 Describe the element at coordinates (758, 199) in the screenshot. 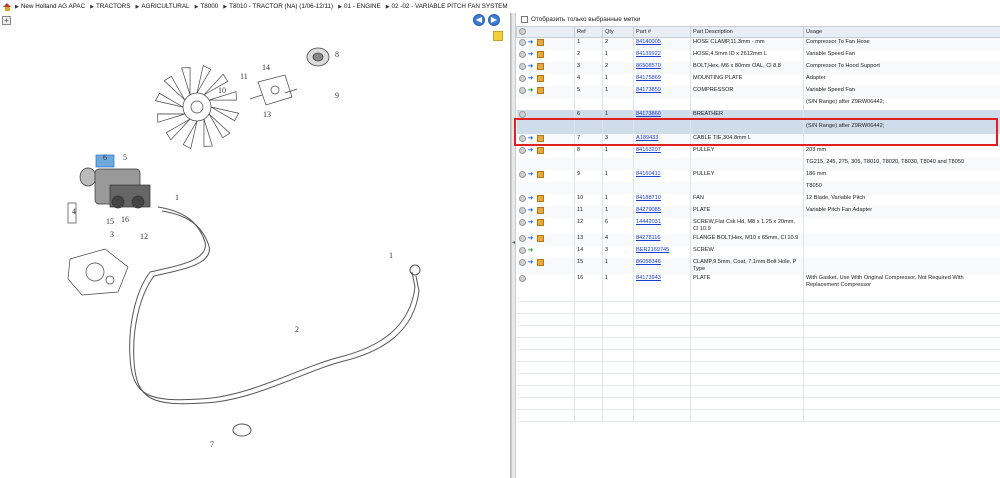

I see `table-row: ➜ 10 1 84188710 FAN 12 Blade, Variable Pitch` at that location.